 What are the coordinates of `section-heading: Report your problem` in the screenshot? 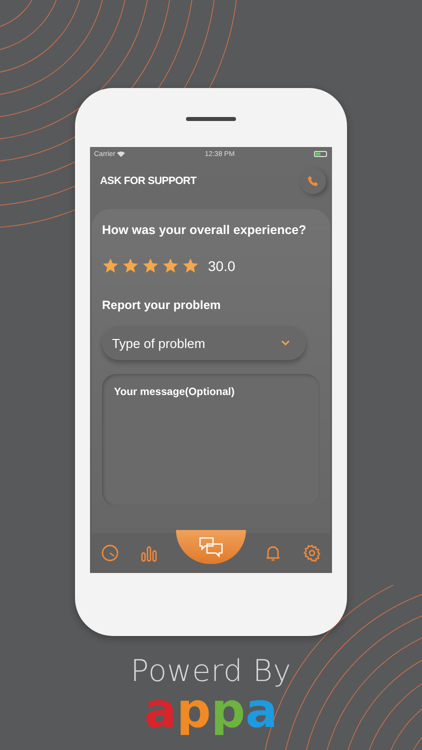 It's located at (162, 305).